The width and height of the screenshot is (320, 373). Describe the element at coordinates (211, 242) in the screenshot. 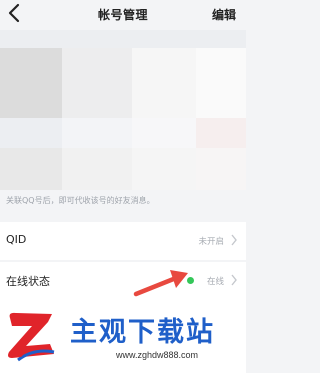

I see `qid-status: 未开启` at that location.